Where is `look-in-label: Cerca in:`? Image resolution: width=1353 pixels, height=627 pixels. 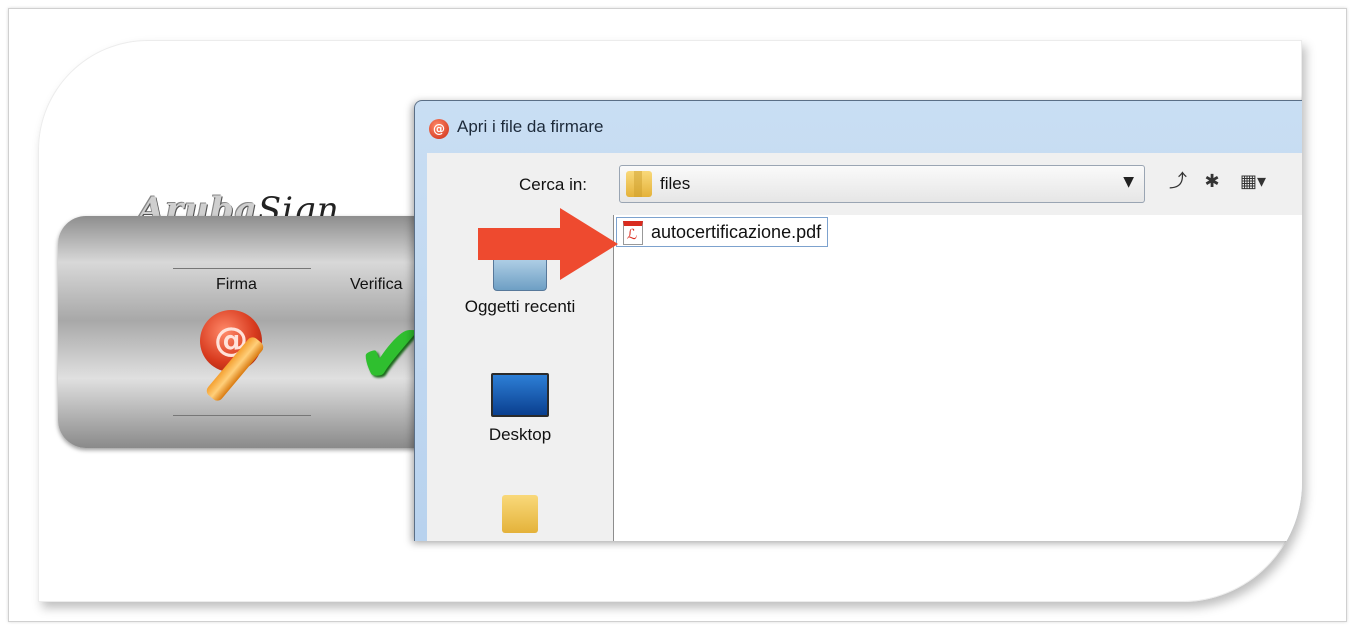
look-in-label: Cerca in: is located at coordinates (553, 184).